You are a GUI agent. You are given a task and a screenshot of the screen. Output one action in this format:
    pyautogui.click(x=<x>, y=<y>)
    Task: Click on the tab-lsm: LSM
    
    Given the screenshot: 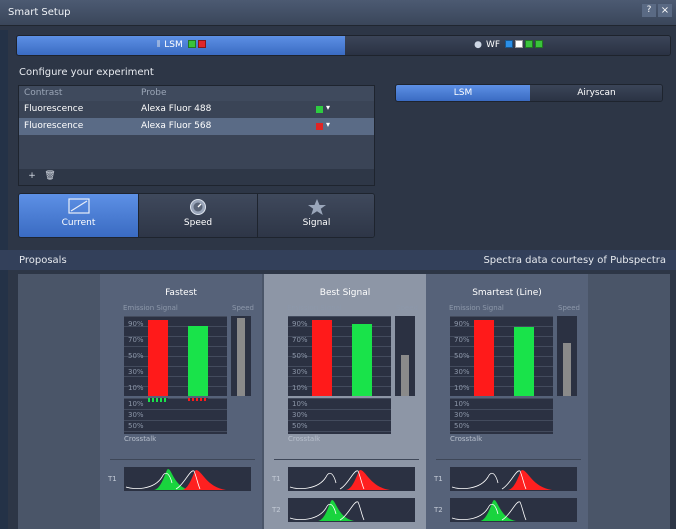 What is the action you would take?
    pyautogui.click(x=463, y=93)
    